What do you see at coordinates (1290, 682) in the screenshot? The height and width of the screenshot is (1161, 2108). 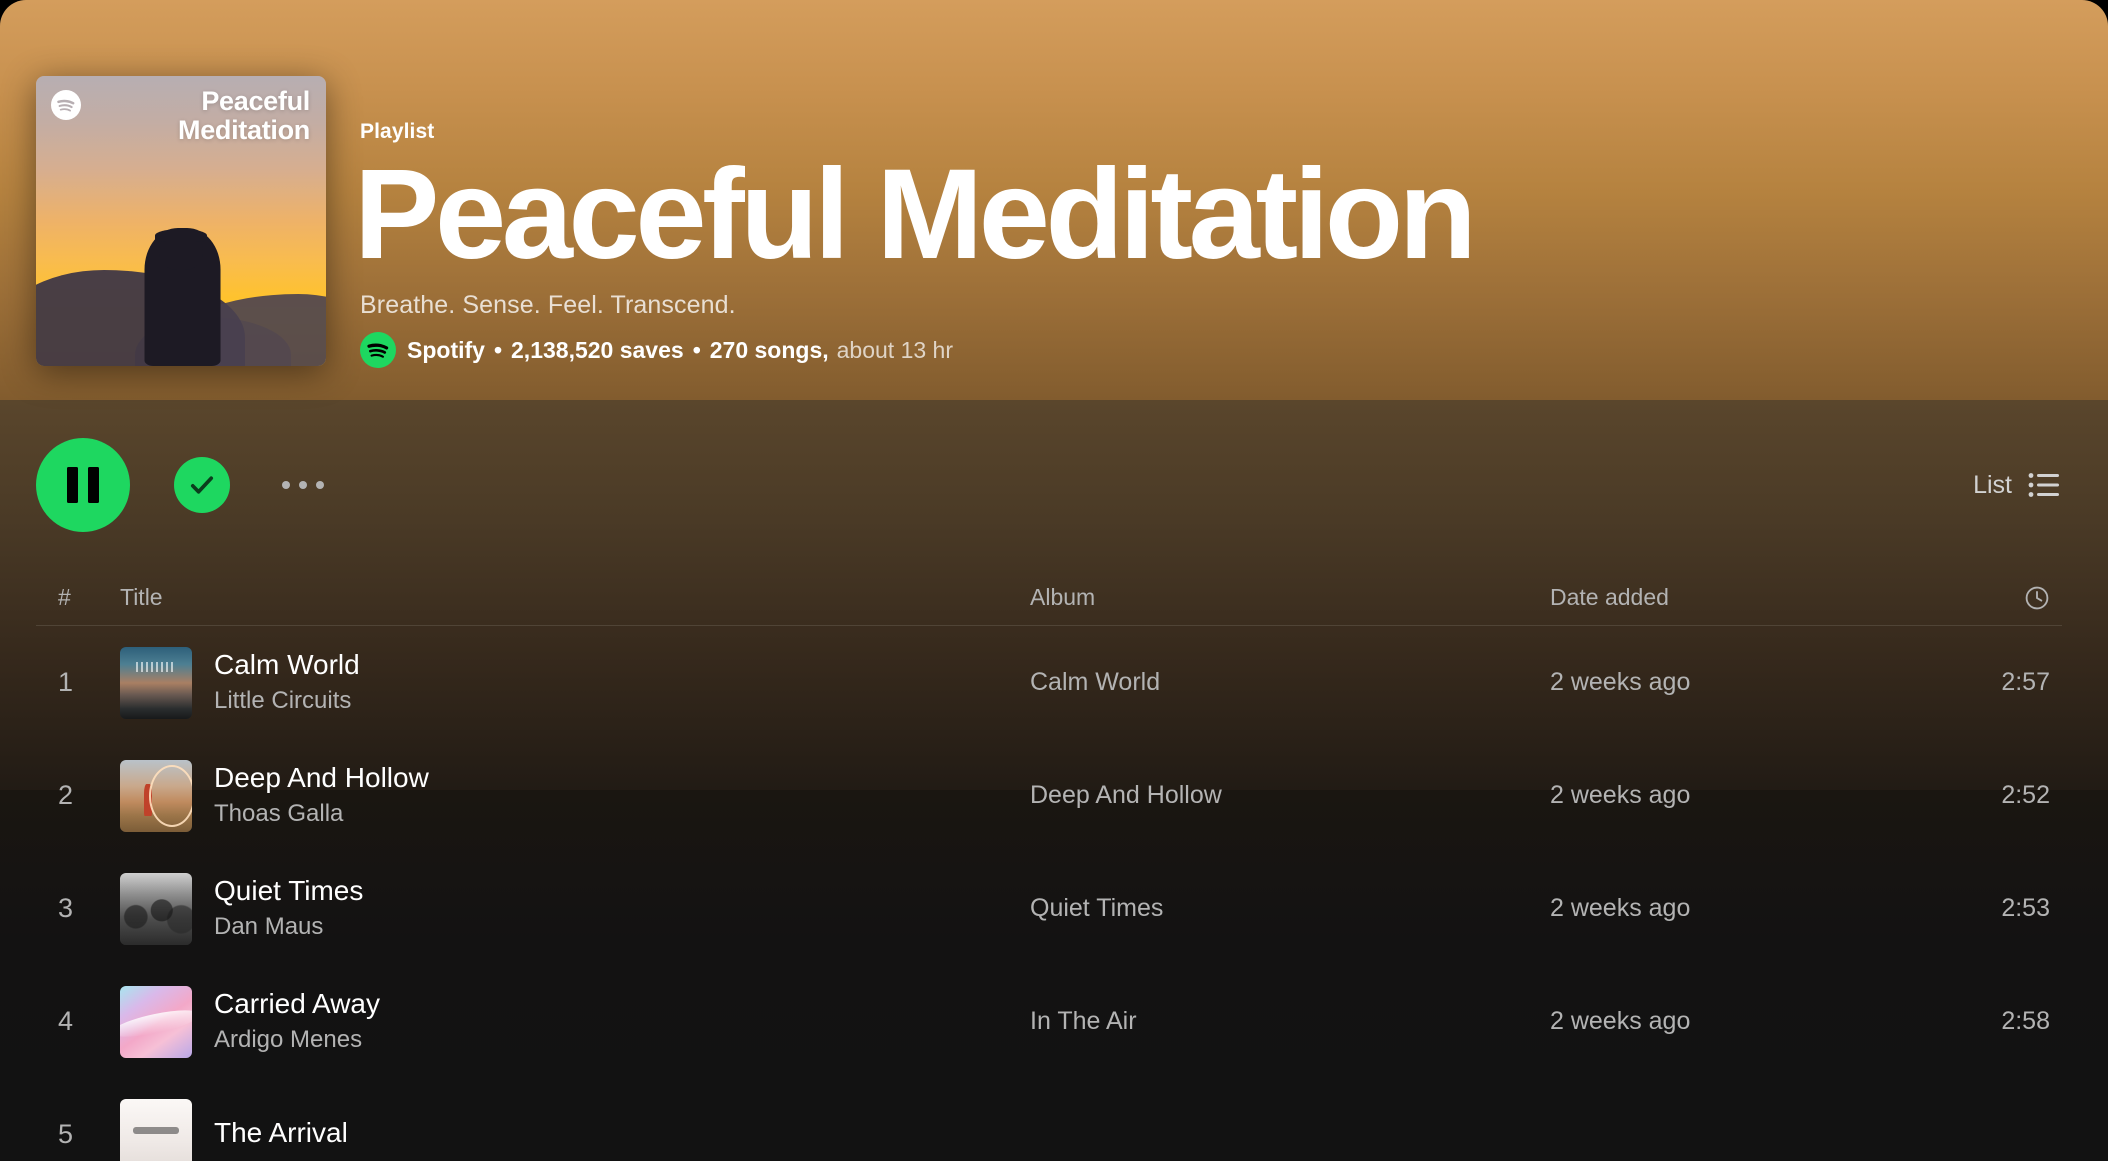 I see `track-album: Calm World` at bounding box center [1290, 682].